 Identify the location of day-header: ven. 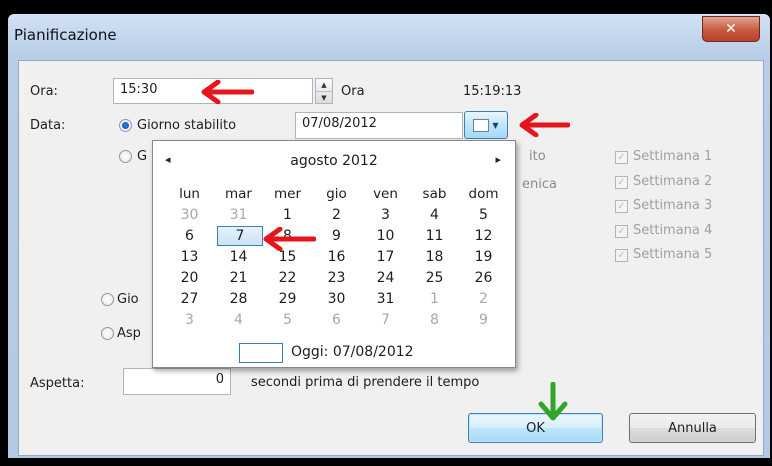
(385, 193).